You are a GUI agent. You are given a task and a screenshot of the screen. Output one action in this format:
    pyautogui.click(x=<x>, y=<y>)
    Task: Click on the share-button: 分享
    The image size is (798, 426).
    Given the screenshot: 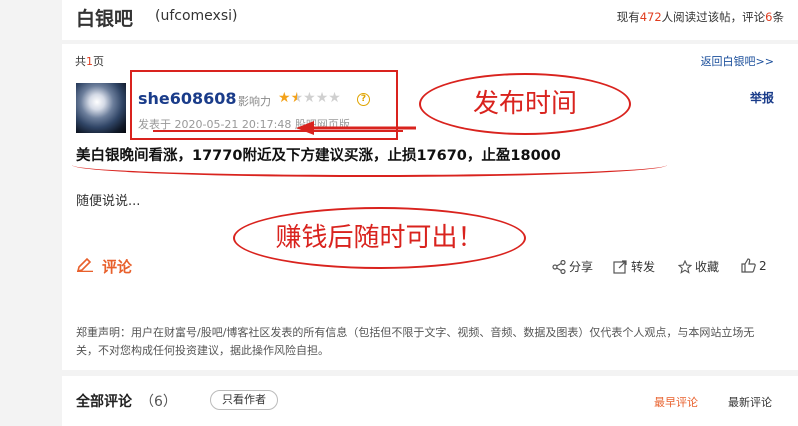 What is the action you would take?
    pyautogui.click(x=572, y=266)
    